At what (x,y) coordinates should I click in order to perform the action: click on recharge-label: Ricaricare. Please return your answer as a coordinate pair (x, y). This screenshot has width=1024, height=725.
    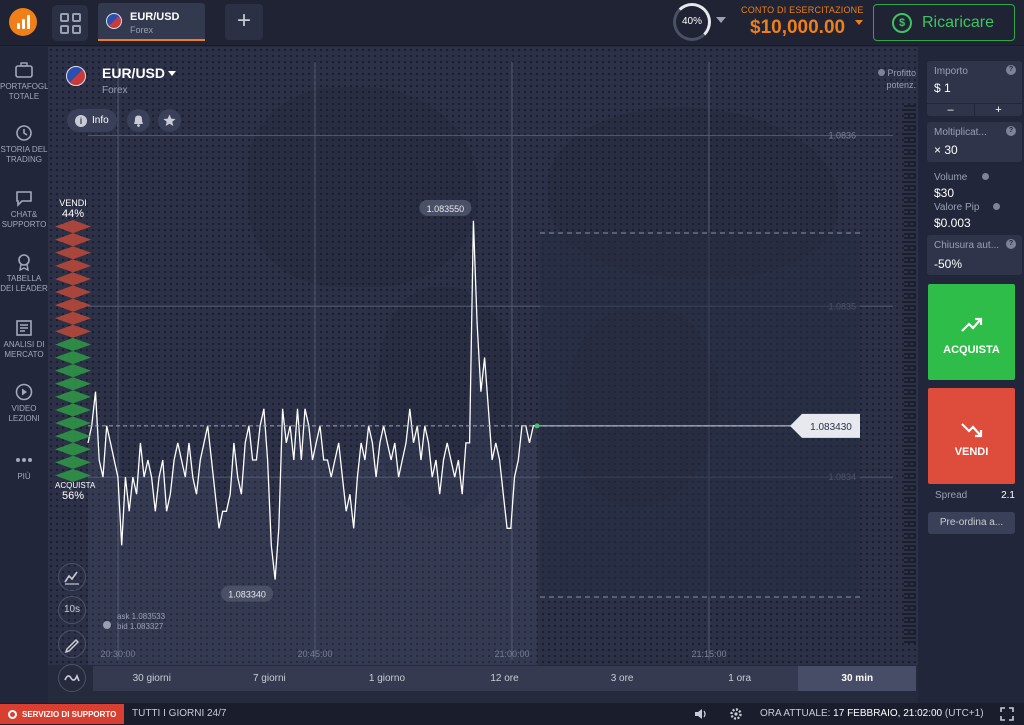
    Looking at the image, I should click on (958, 22).